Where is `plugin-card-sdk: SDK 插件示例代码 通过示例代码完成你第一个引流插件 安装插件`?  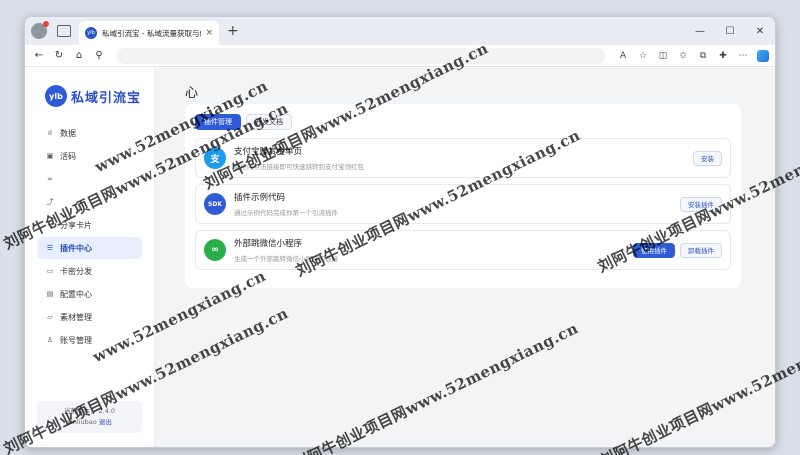
plugin-card-sdk: SDK 插件示例代码 通过示例代码完成你第一个引流插件 安装插件 is located at coordinates (463, 204).